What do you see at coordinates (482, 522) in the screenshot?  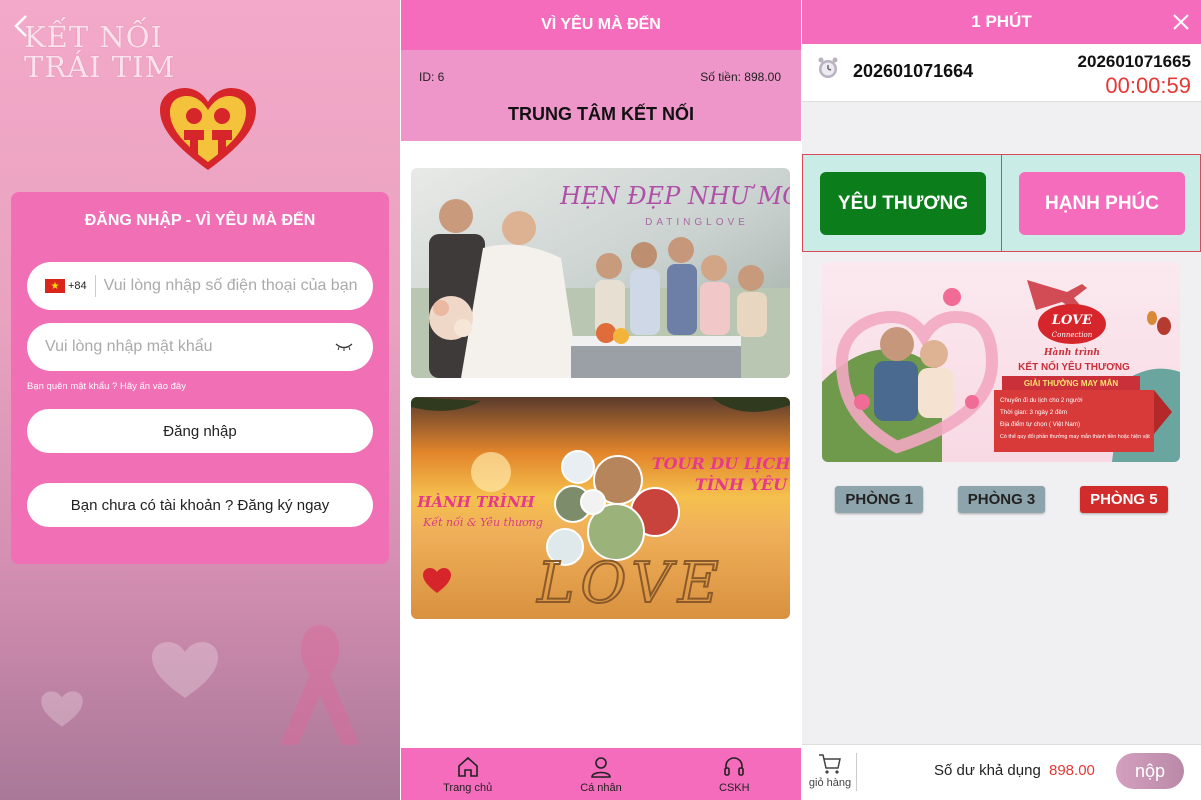 I see `banner2-journey-sub: Kết nối & Yêu thương` at bounding box center [482, 522].